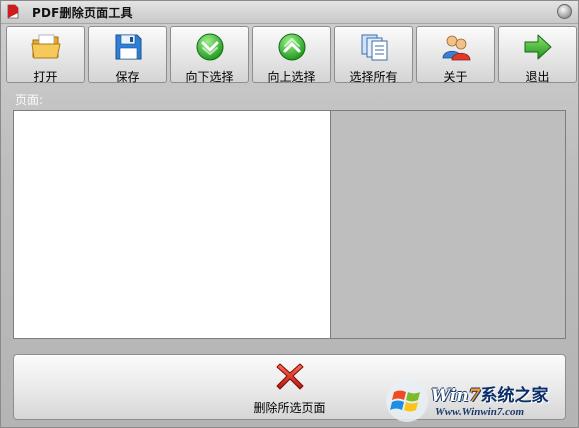  Describe the element at coordinates (290, 376) in the screenshot. I see `red-x-icon` at that location.